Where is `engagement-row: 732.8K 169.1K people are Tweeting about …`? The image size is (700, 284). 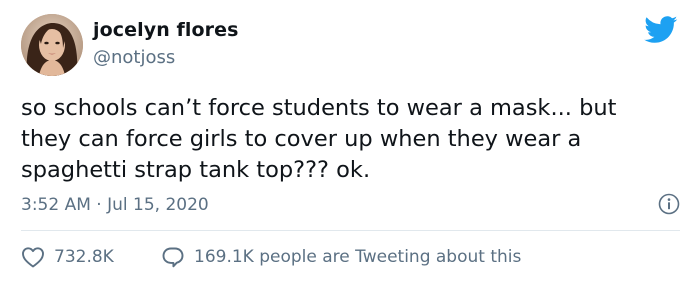 engagement-row: 732.8K 169.1K people are Tweeting about … is located at coordinates (351, 257).